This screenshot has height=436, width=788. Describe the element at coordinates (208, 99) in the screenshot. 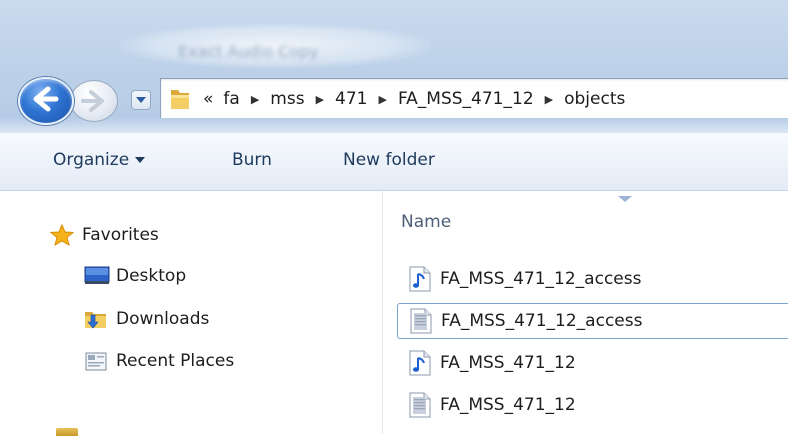

I see `breadcrumb-overflow: «` at that location.